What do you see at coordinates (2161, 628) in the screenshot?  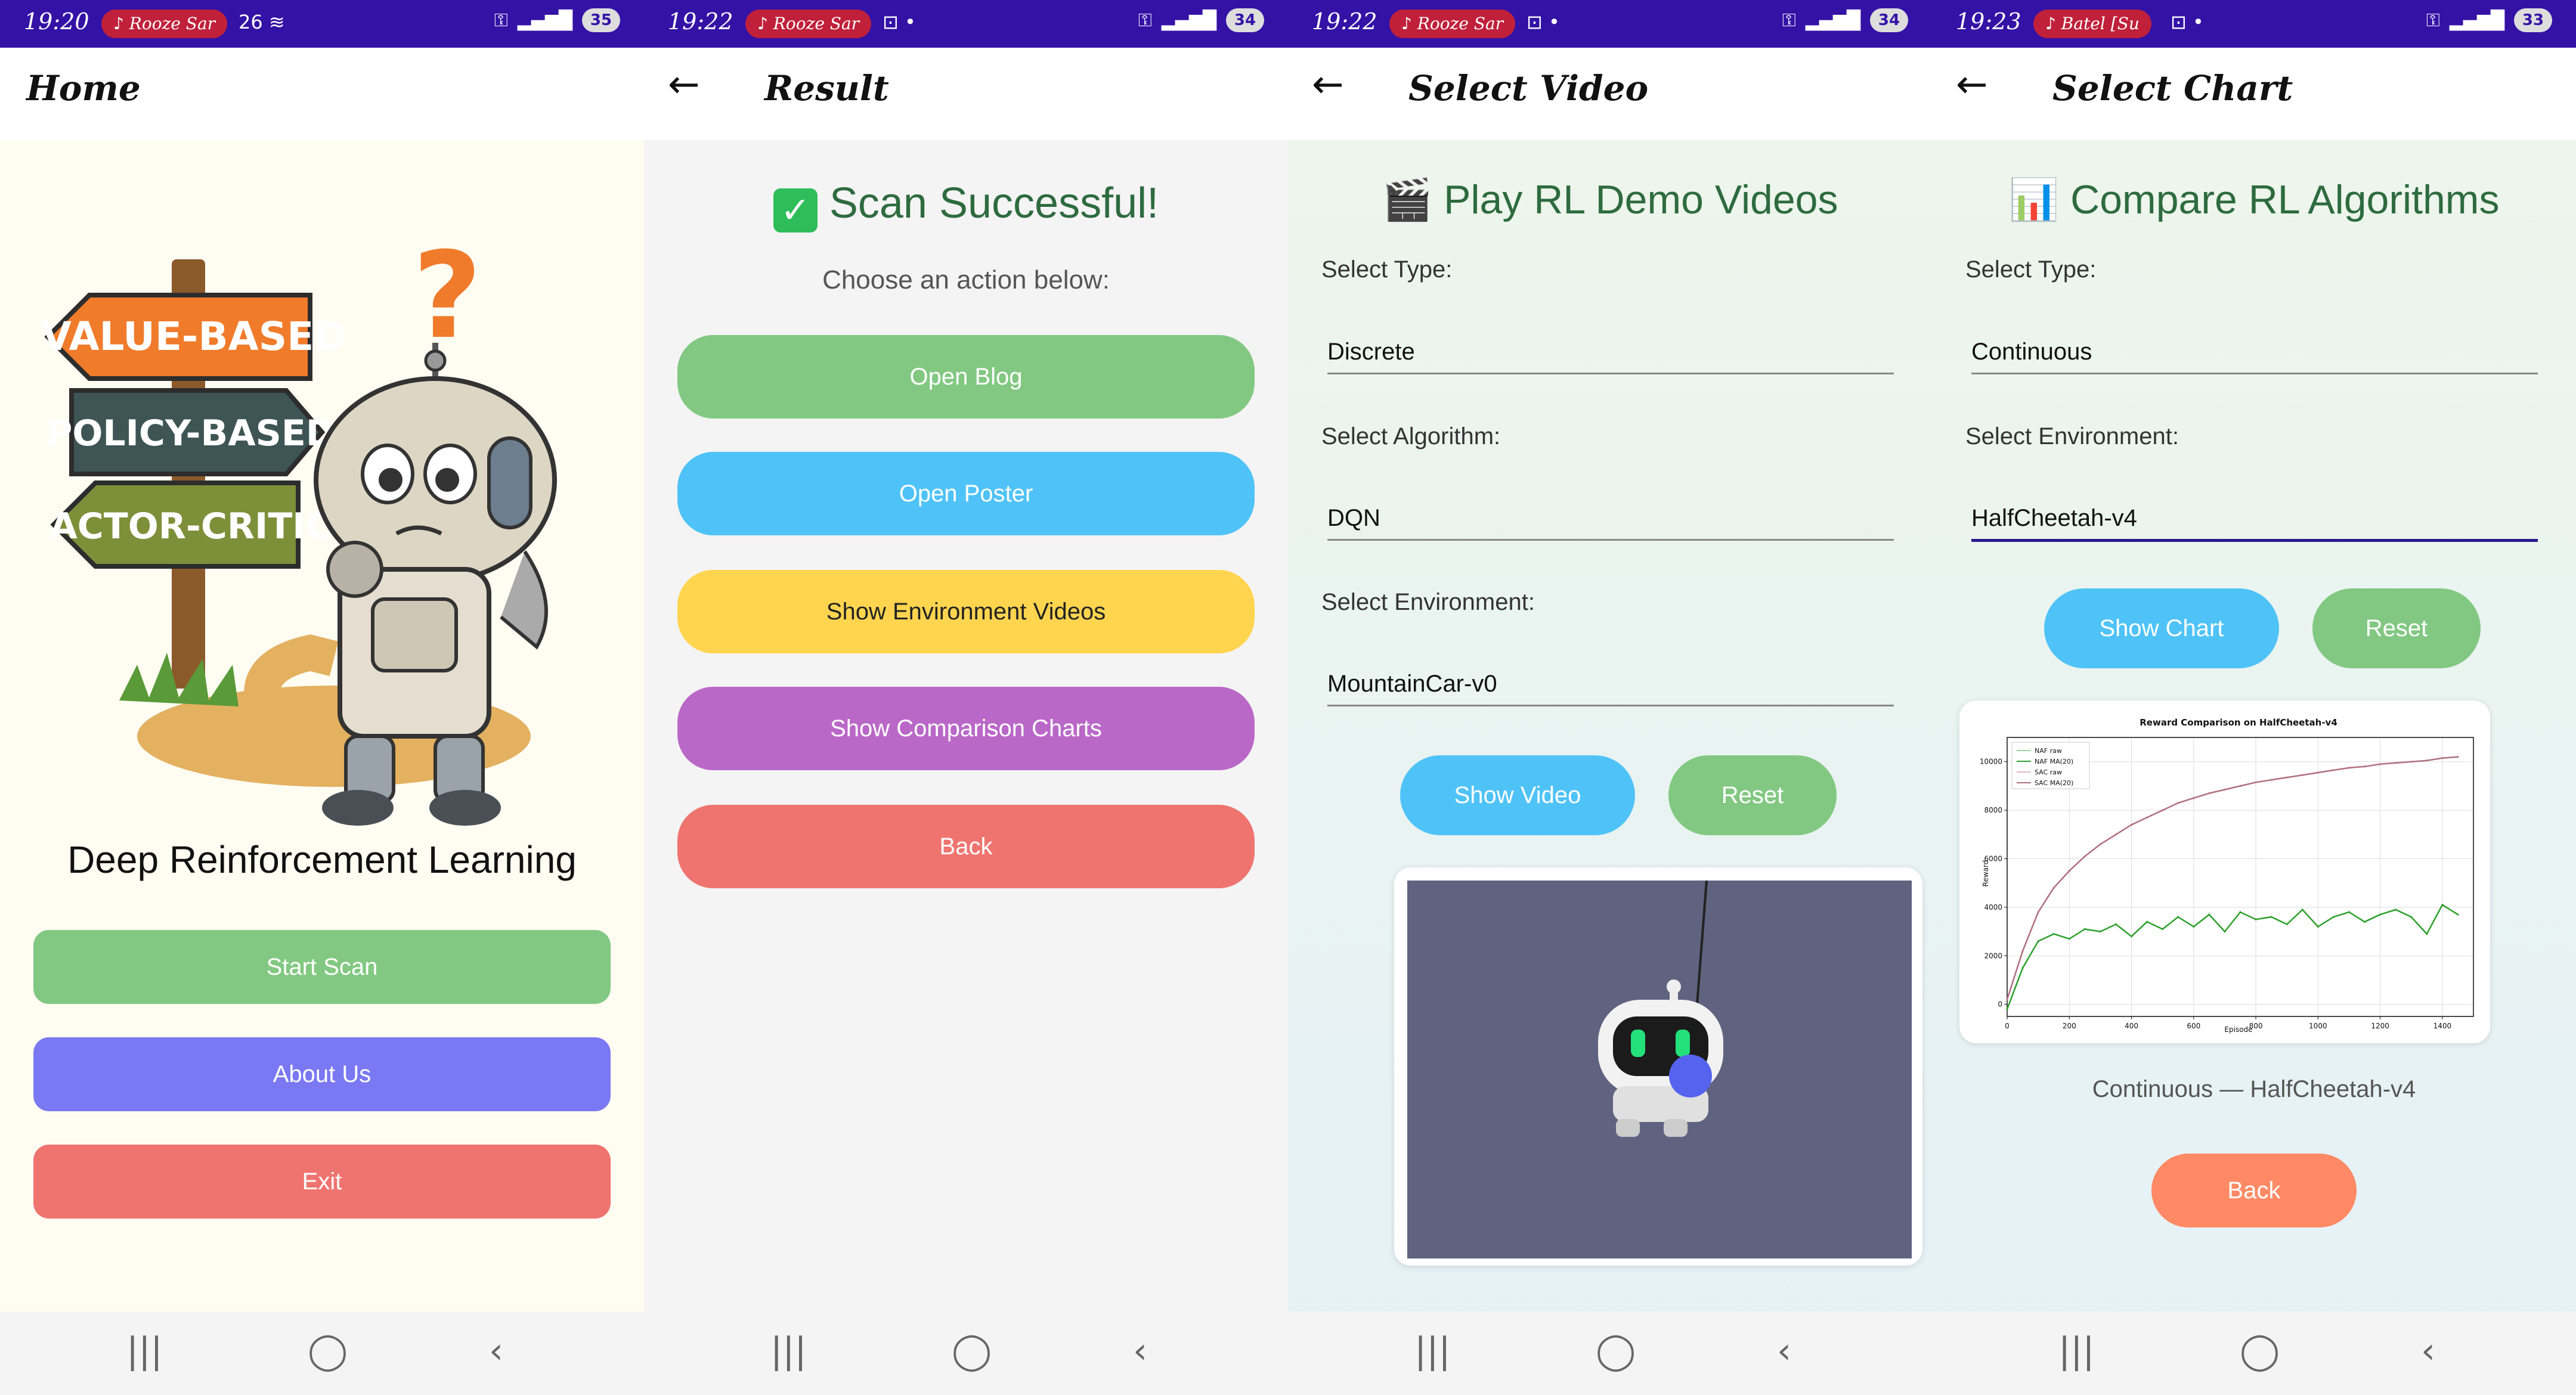 I see `show-chart-button: Show Chart` at bounding box center [2161, 628].